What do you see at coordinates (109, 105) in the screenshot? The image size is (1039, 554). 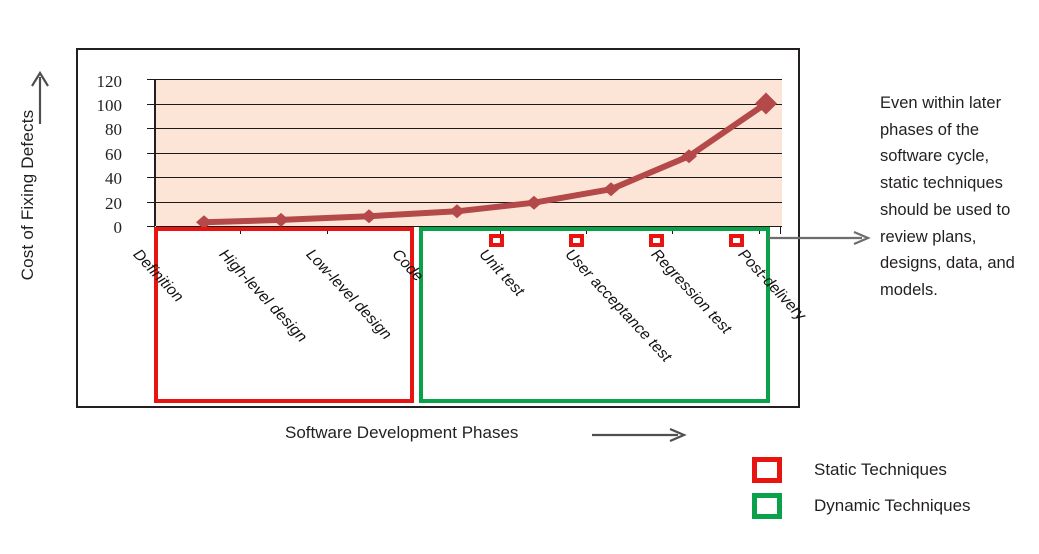 I see `y-tick-label-100: 100` at bounding box center [109, 105].